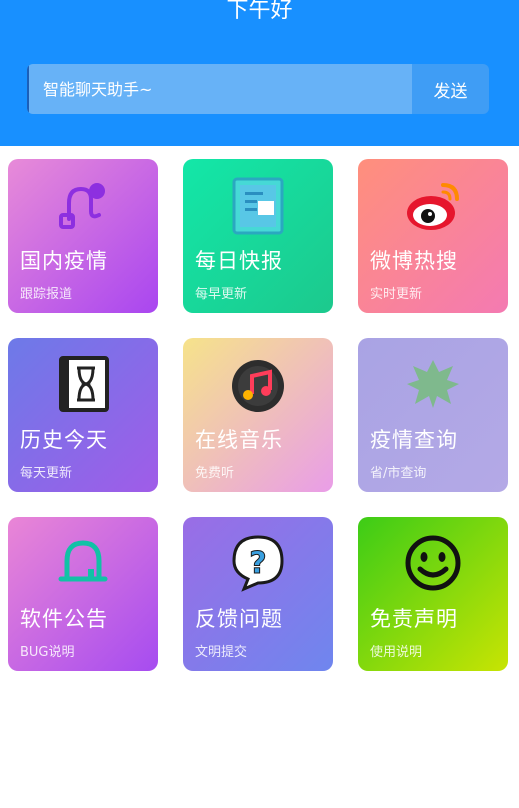 The image size is (519, 808). I want to click on card-subtitle: 每天更新, so click(46, 473).